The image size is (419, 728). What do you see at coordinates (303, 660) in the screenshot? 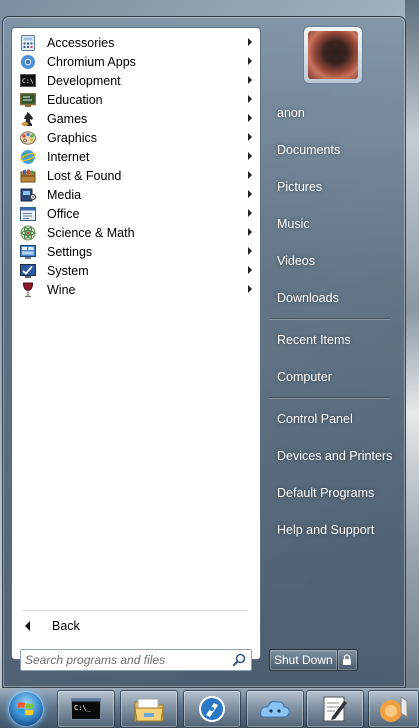
I see `shutdown-button: Shut Down` at bounding box center [303, 660].